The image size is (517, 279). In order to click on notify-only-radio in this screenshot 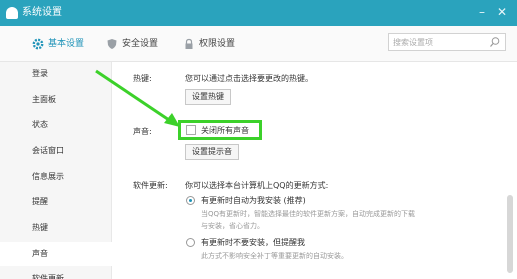, I will do `click(190, 242)`.